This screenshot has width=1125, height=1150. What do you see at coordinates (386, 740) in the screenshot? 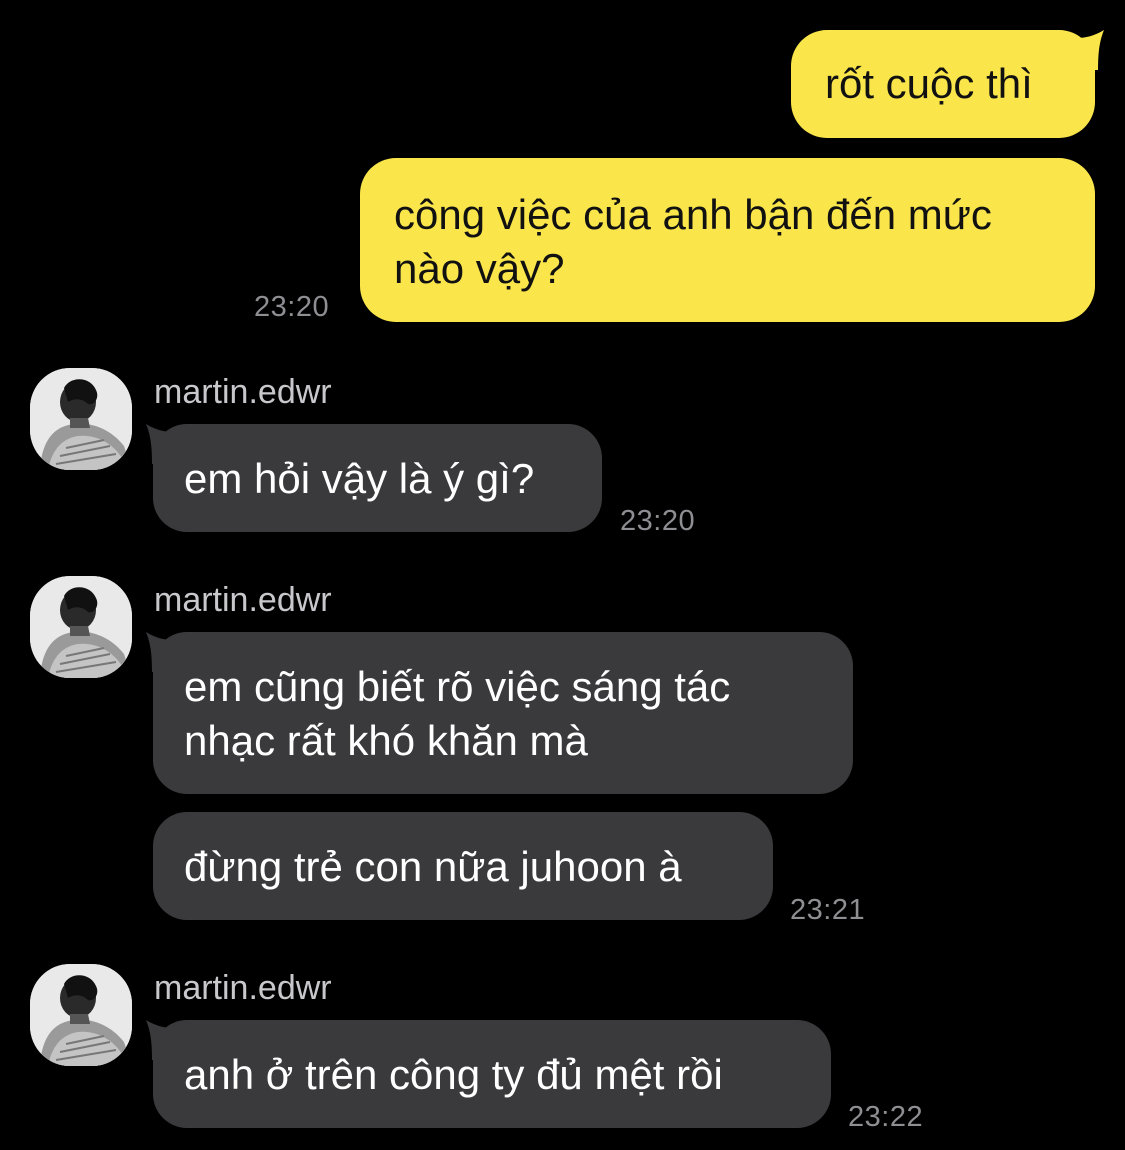
I see `message-text-line: nhạc rất khó khăn mà` at bounding box center [386, 740].